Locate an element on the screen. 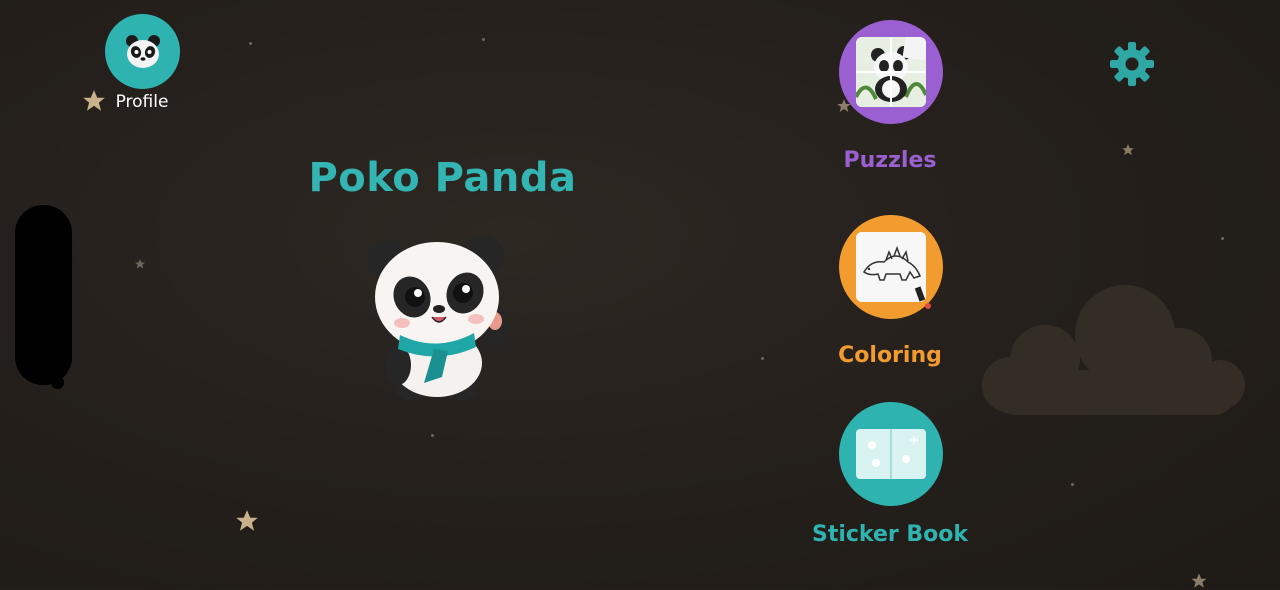  crayon-icon is located at coordinates (922, 297).